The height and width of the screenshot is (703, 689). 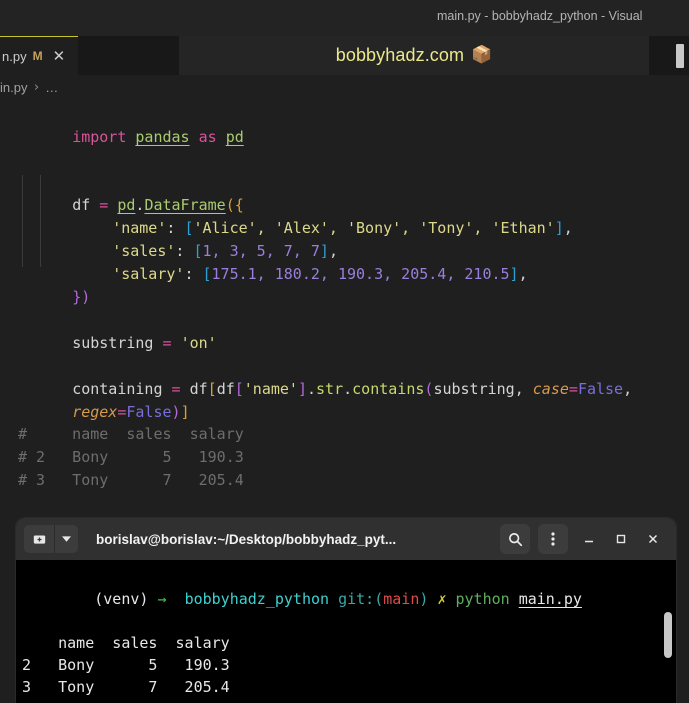 What do you see at coordinates (126, 665) in the screenshot?
I see `terminal-output-row-1: 2 Bony 5 190.3` at bounding box center [126, 665].